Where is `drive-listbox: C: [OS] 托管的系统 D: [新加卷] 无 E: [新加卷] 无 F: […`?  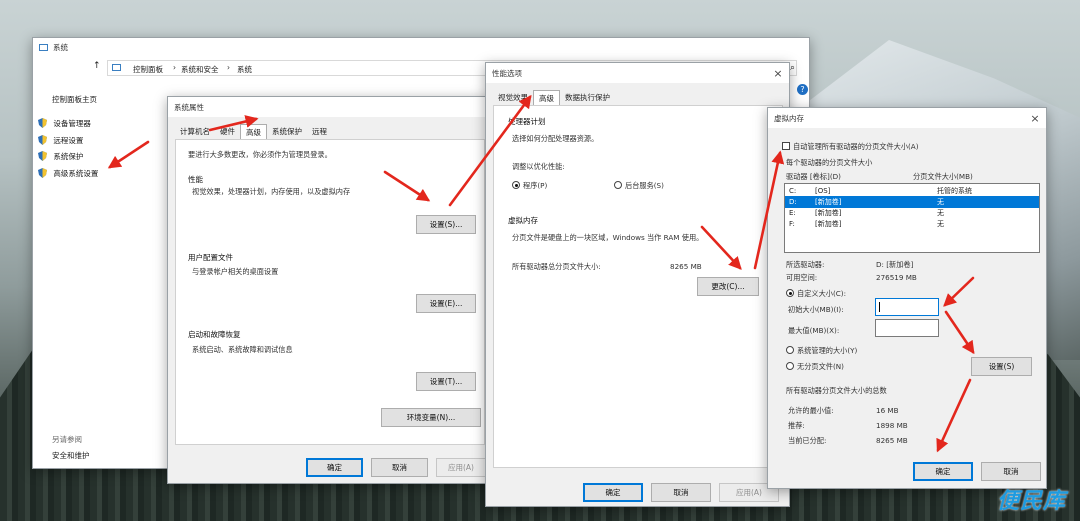 drive-listbox: C: [OS] 托管的系统 D: [新加卷] 无 E: [新加卷] 无 F: [… is located at coordinates (912, 218).